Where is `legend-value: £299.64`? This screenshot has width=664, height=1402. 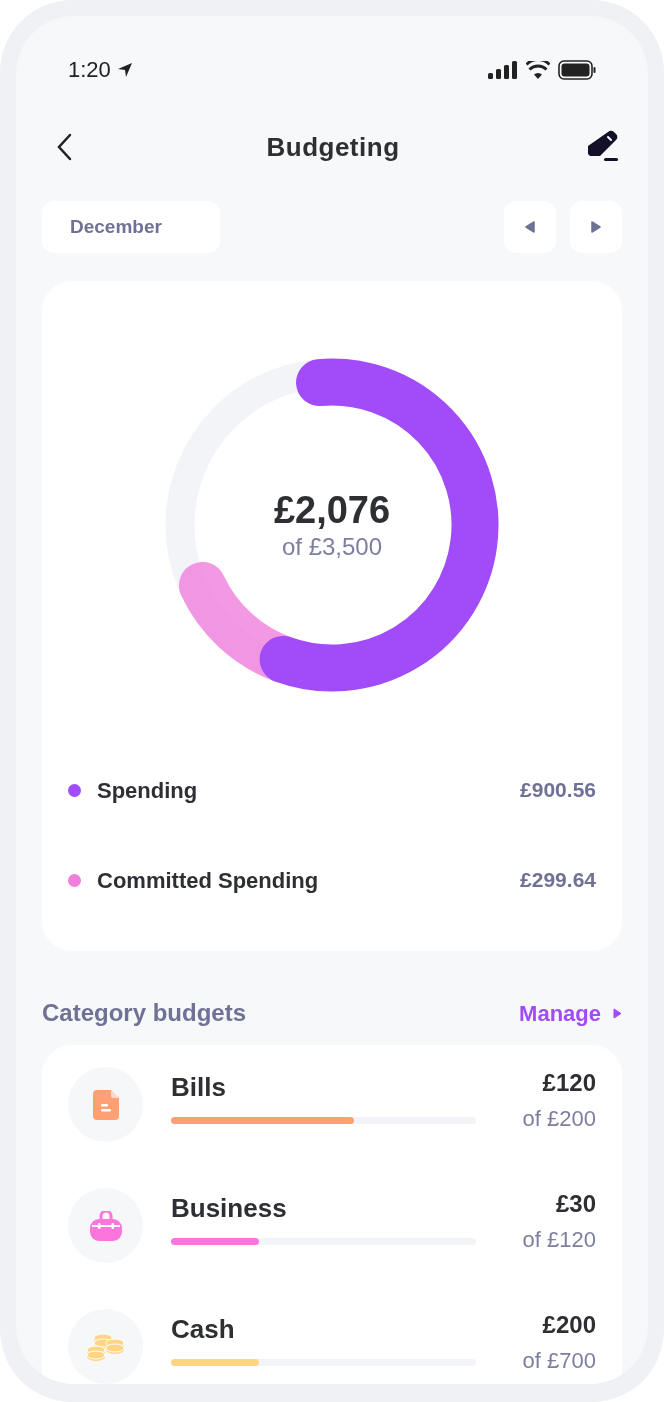
legend-value: £299.64 is located at coordinates (558, 880).